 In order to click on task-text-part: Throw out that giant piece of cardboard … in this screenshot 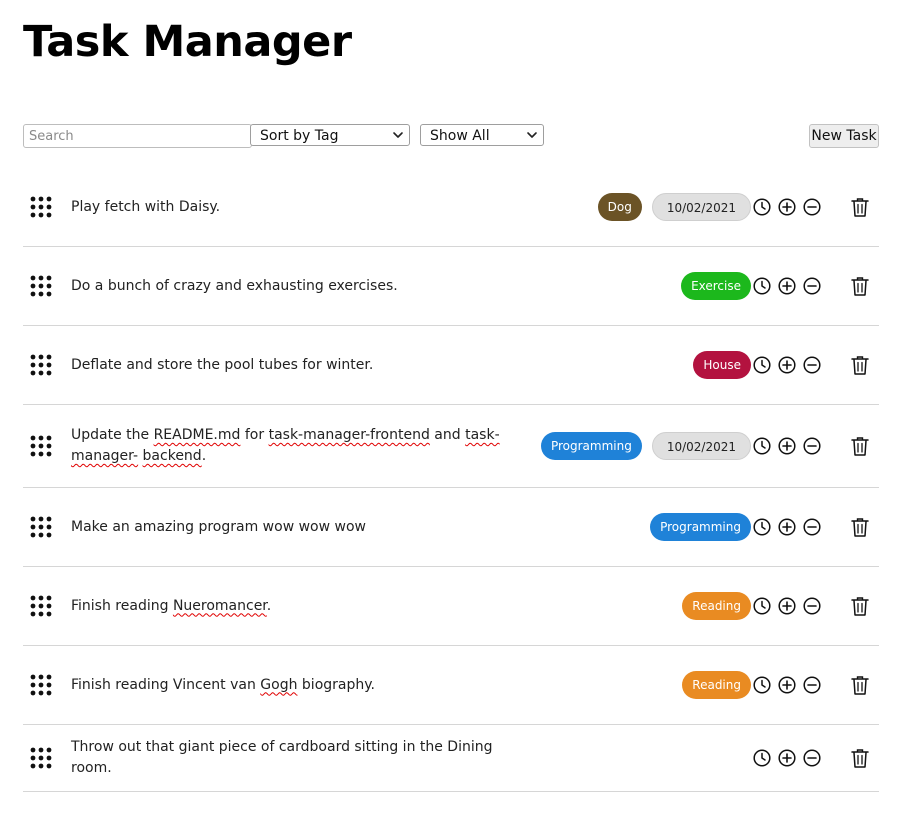, I will do `click(282, 757)`.